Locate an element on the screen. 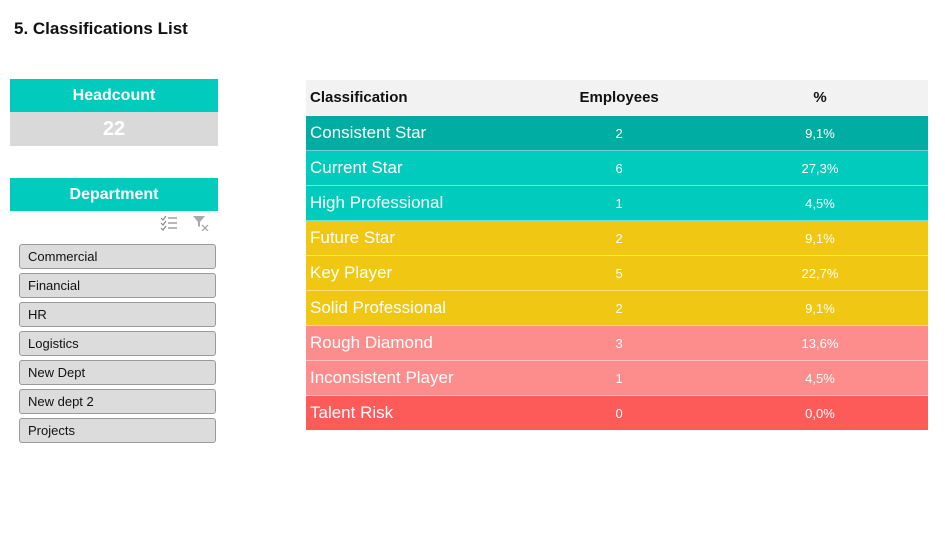 The width and height of the screenshot is (945, 551). cell-employees: 3 is located at coordinates (619, 343).